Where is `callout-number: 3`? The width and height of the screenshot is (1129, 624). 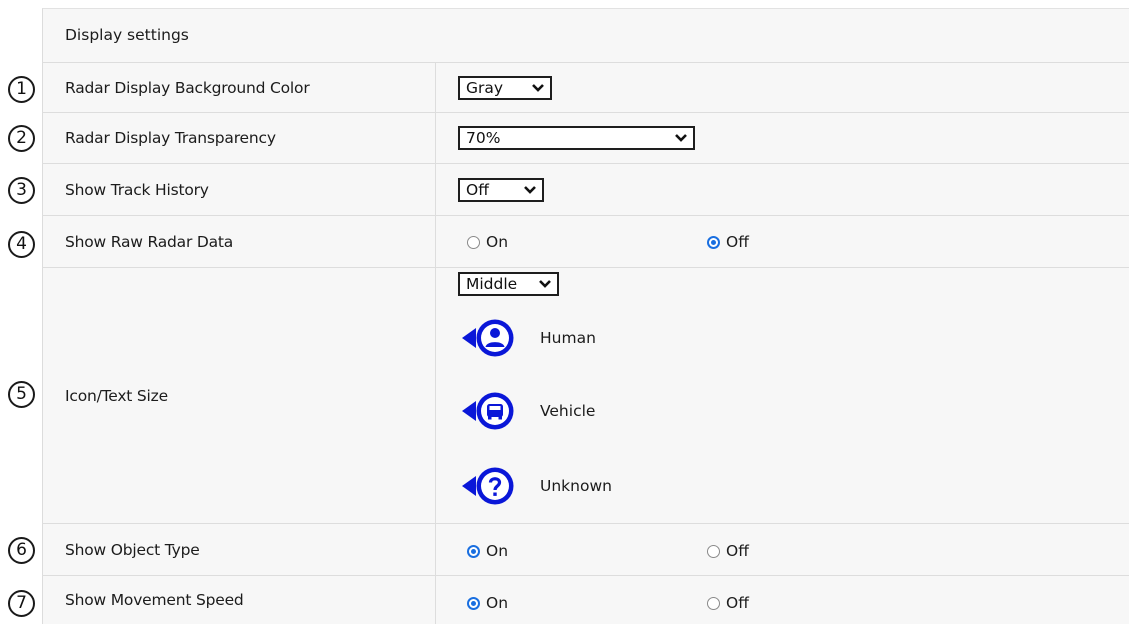
callout-number: 3 is located at coordinates (21, 190).